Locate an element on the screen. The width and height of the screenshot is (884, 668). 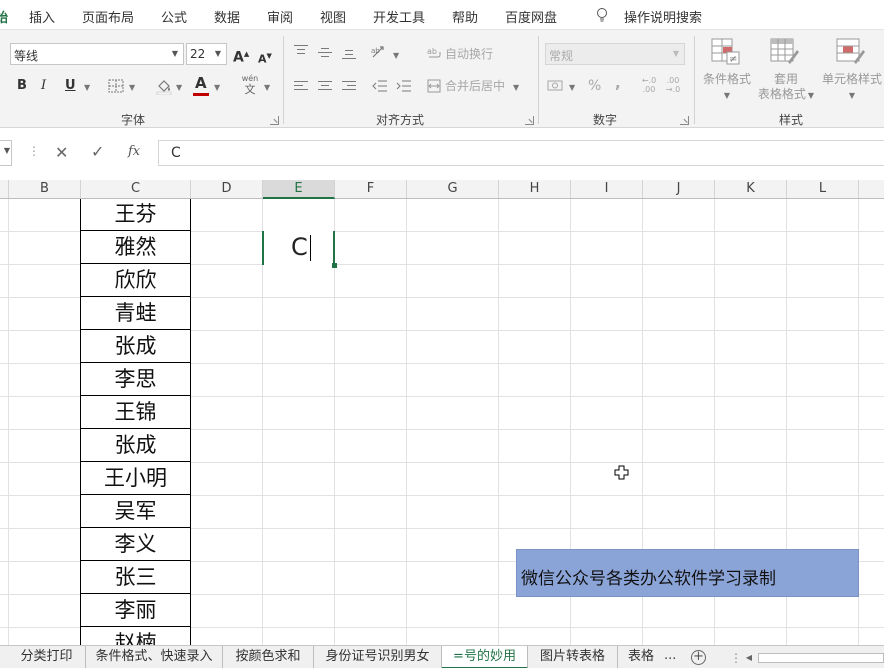
name-cell: 青蛙 is located at coordinates (135, 313).